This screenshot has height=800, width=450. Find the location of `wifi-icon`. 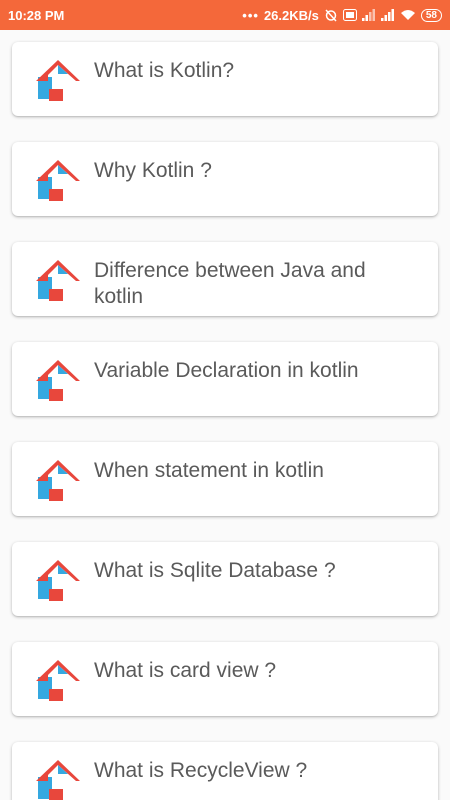

wifi-icon is located at coordinates (408, 15).